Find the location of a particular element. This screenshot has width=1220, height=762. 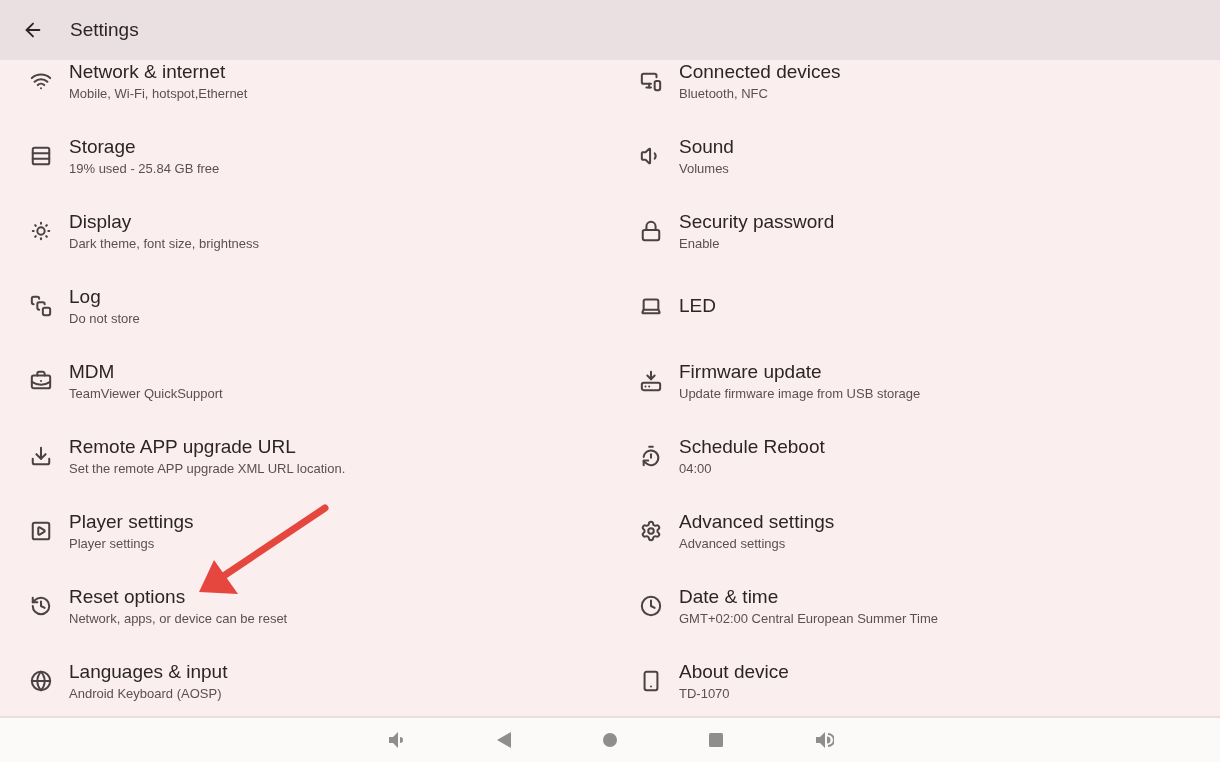

item-subtitle: Do not store is located at coordinates (104, 318).